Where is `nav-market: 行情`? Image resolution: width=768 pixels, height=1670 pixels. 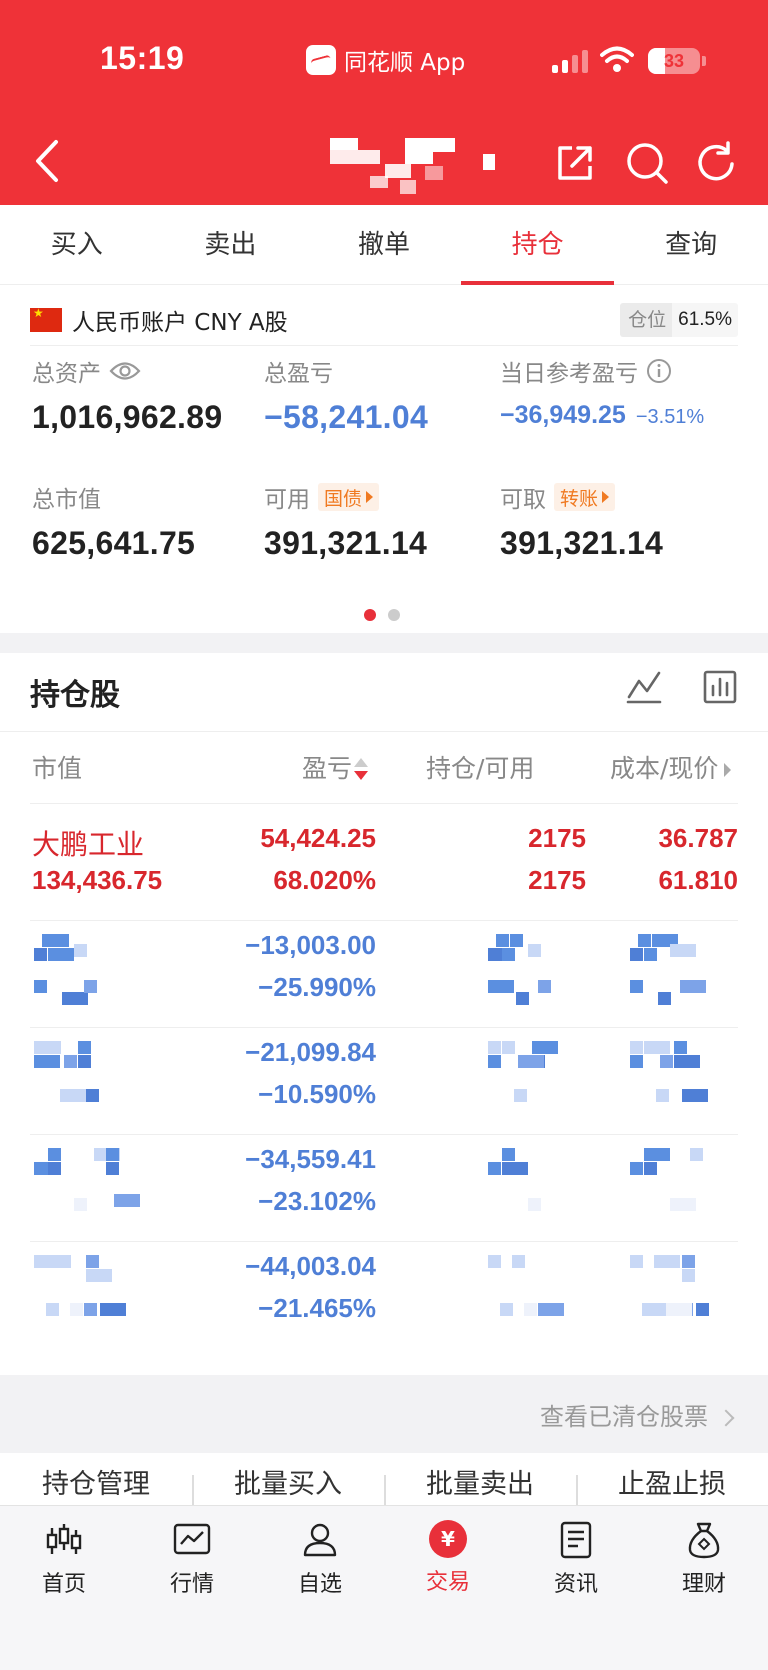
nav-market: 行情 is located at coordinates (192, 1588).